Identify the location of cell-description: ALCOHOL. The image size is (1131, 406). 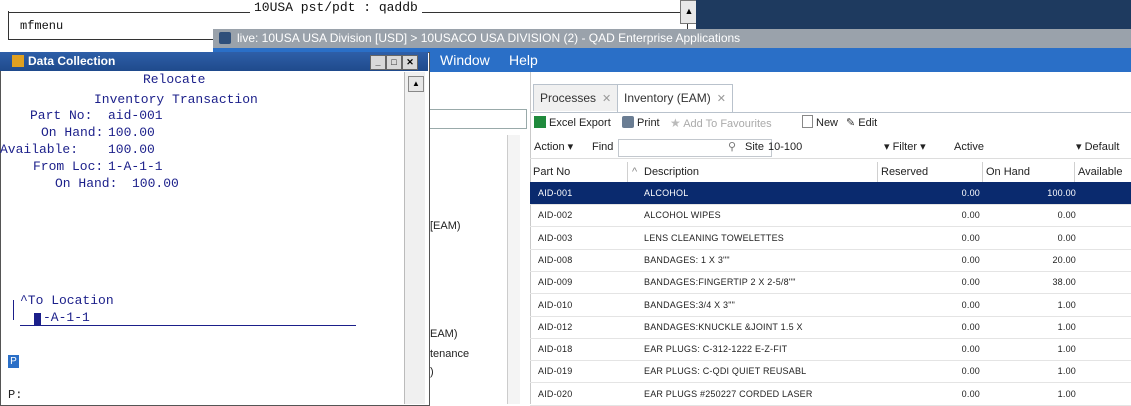
(666, 193).